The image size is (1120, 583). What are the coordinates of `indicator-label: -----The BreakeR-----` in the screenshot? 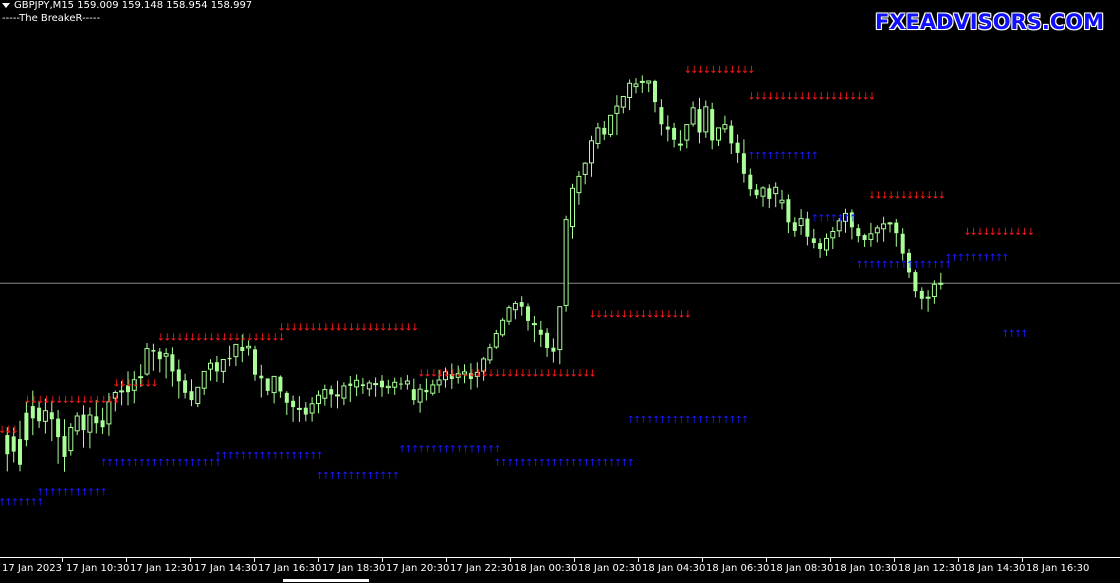 It's located at (51, 18).